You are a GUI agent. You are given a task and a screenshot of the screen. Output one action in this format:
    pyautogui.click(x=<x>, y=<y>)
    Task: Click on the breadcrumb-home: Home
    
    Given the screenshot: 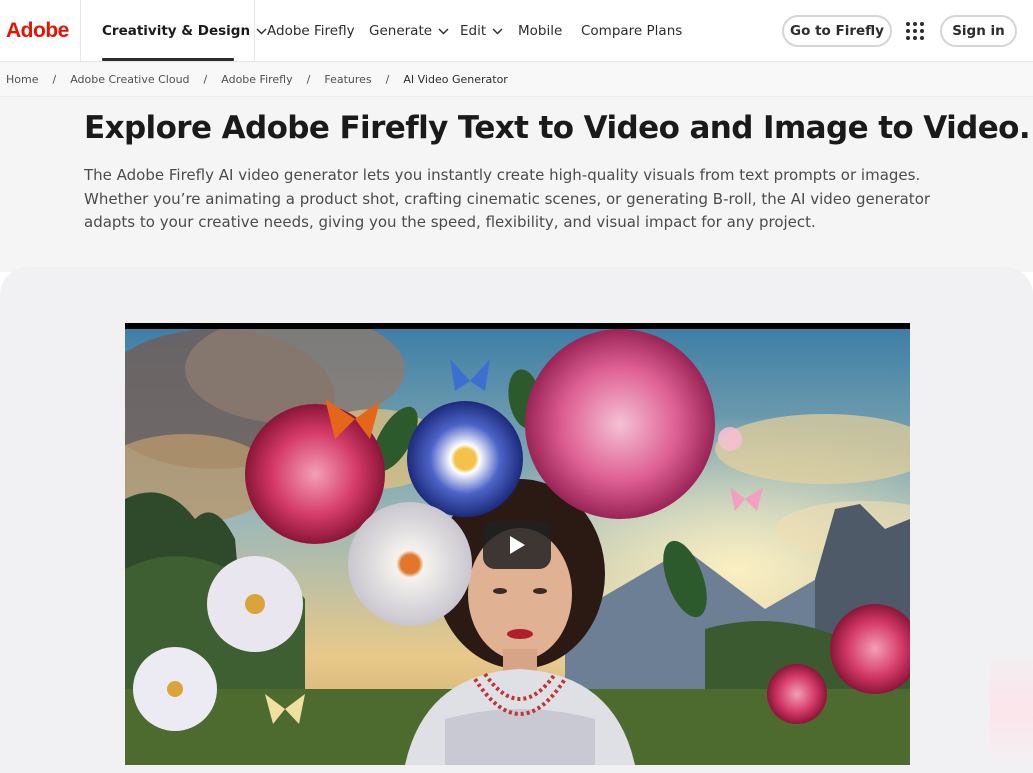 What is the action you would take?
    pyautogui.click(x=22, y=79)
    